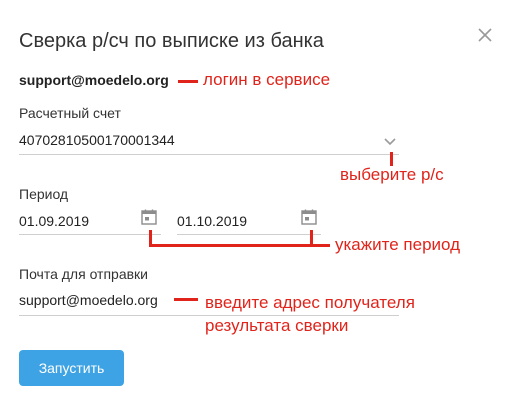  I want to click on annotation-login: логин в сервисе, so click(267, 79).